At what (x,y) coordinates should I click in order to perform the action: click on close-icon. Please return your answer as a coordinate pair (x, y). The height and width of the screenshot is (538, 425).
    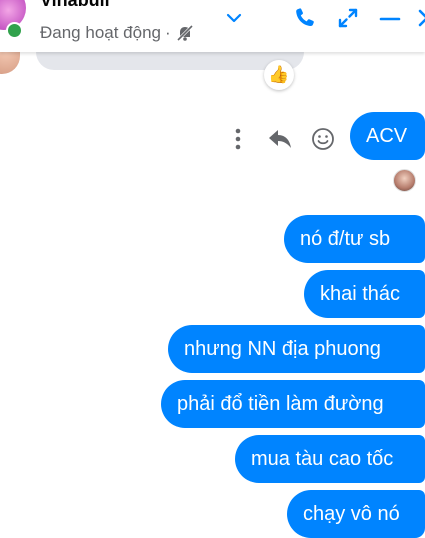
    Looking at the image, I should click on (419, 18).